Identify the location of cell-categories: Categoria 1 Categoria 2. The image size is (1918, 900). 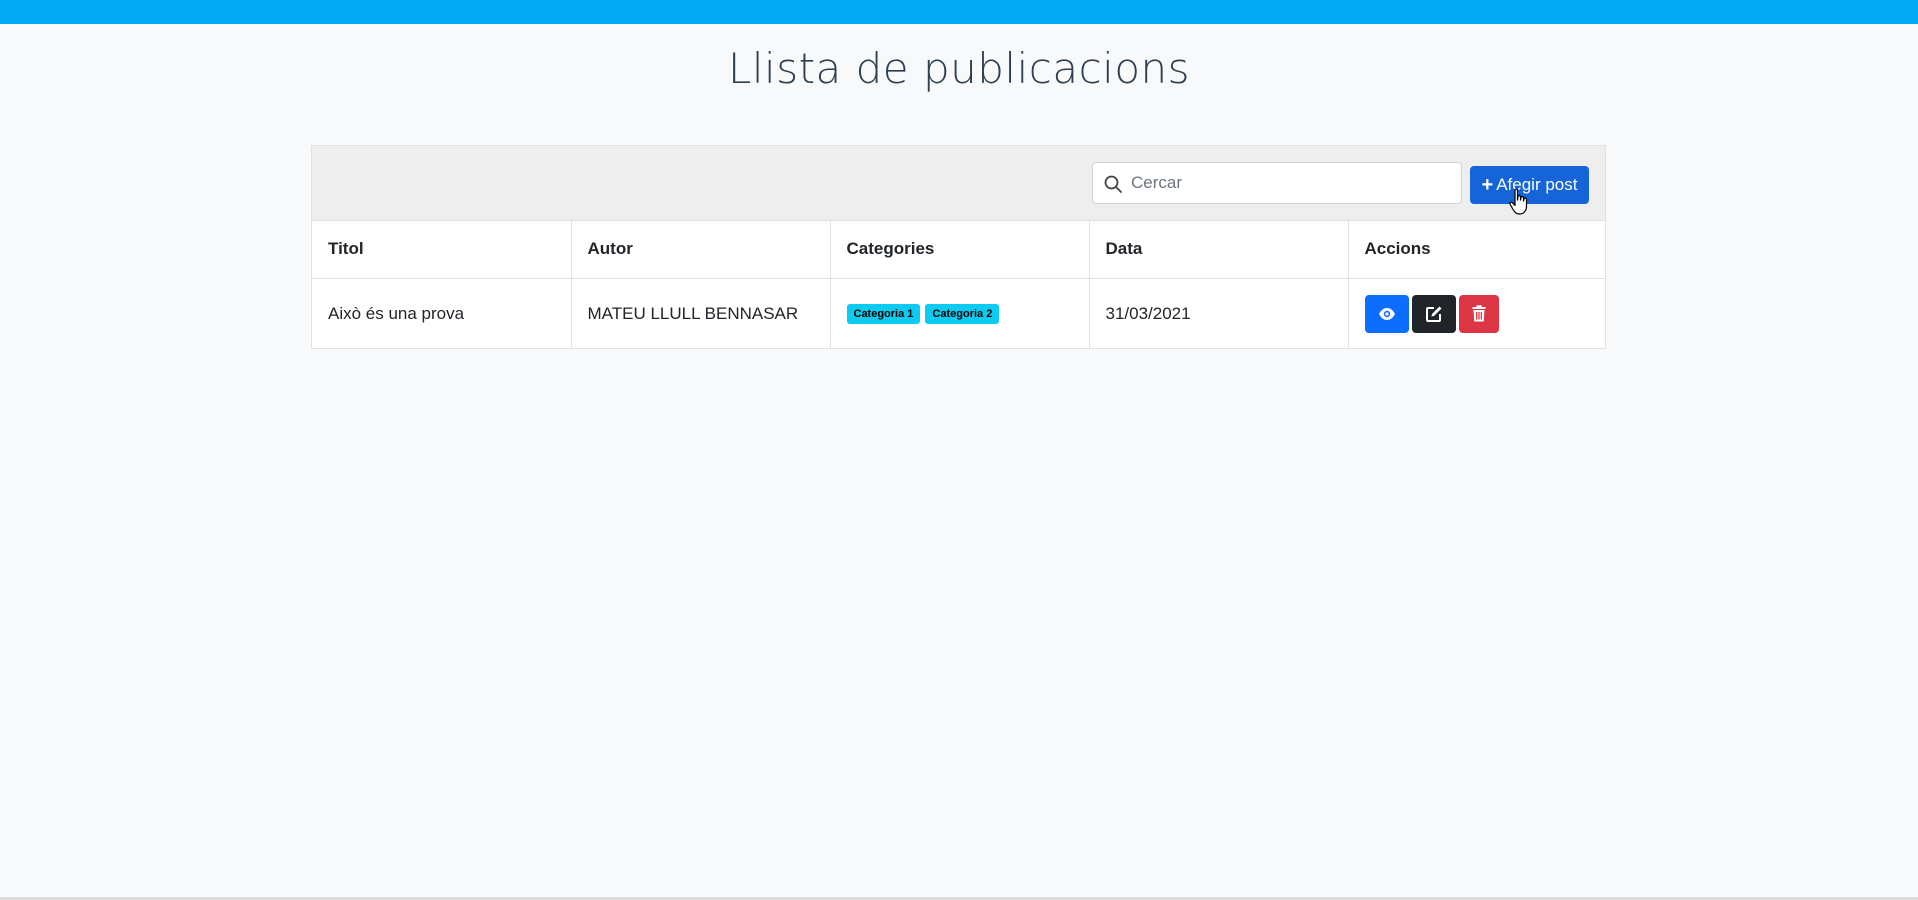
(960, 313).